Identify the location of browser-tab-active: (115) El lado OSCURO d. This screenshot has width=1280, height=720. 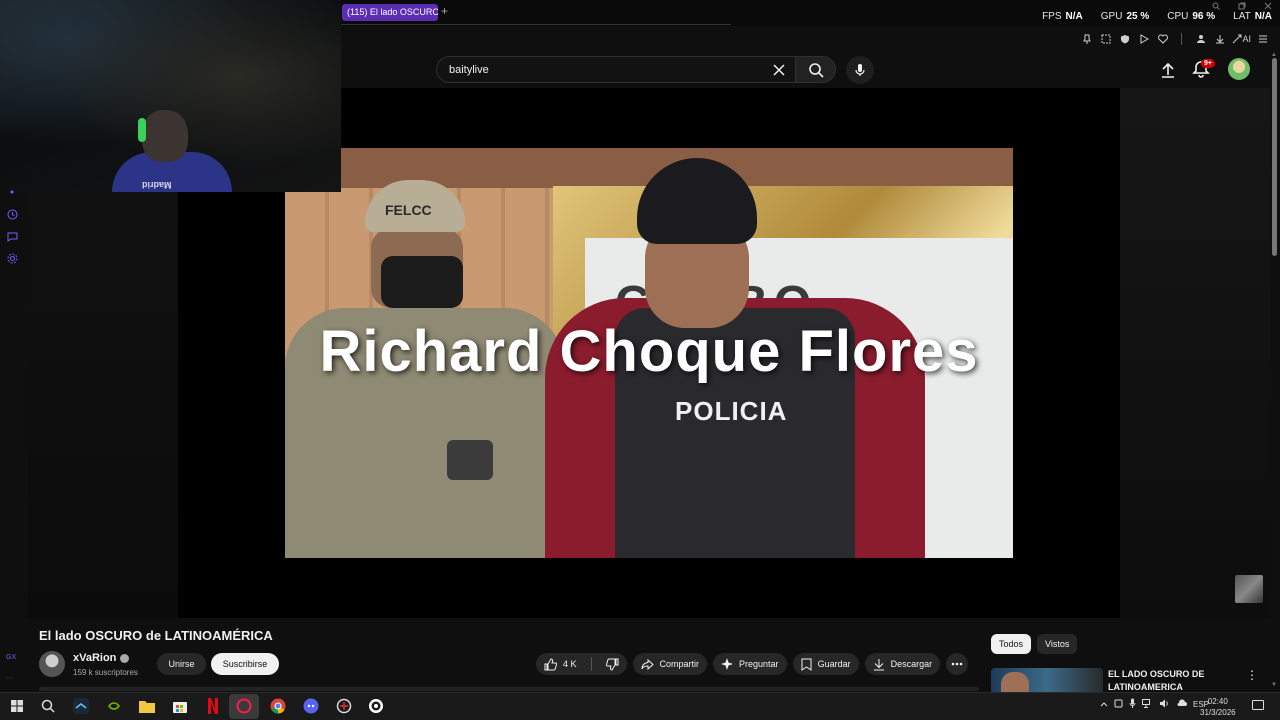
(390, 12).